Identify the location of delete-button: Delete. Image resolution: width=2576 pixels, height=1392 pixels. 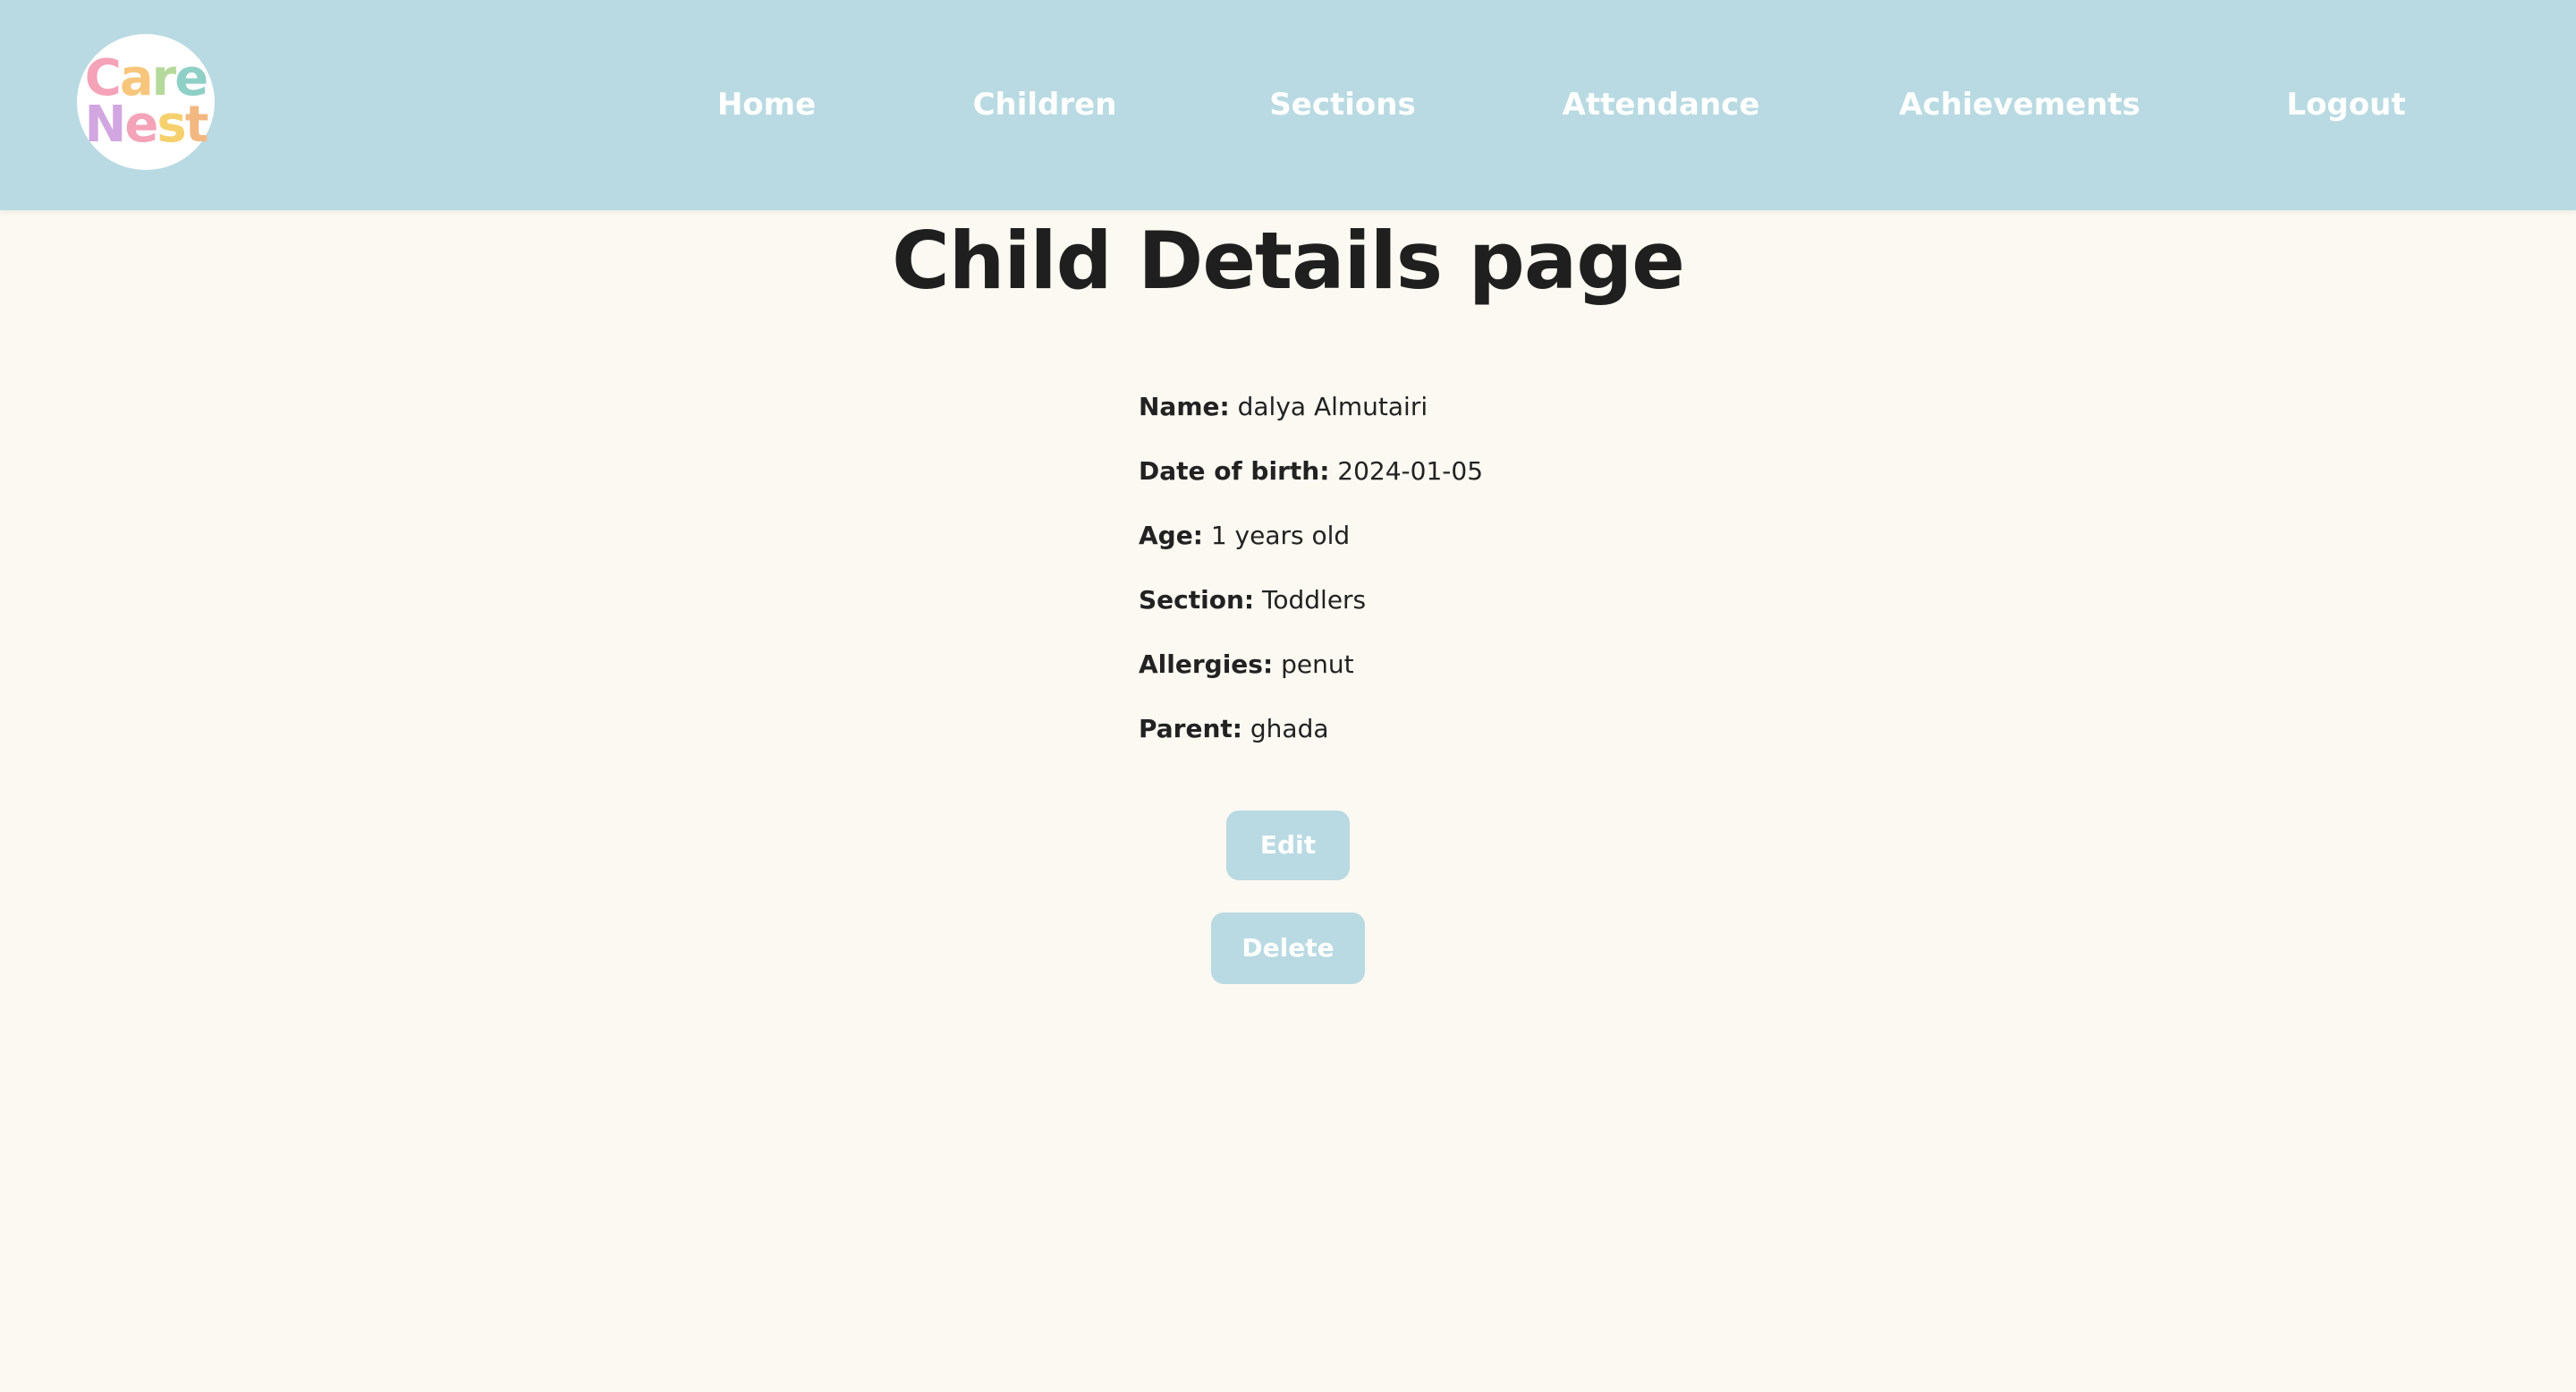
(1288, 948).